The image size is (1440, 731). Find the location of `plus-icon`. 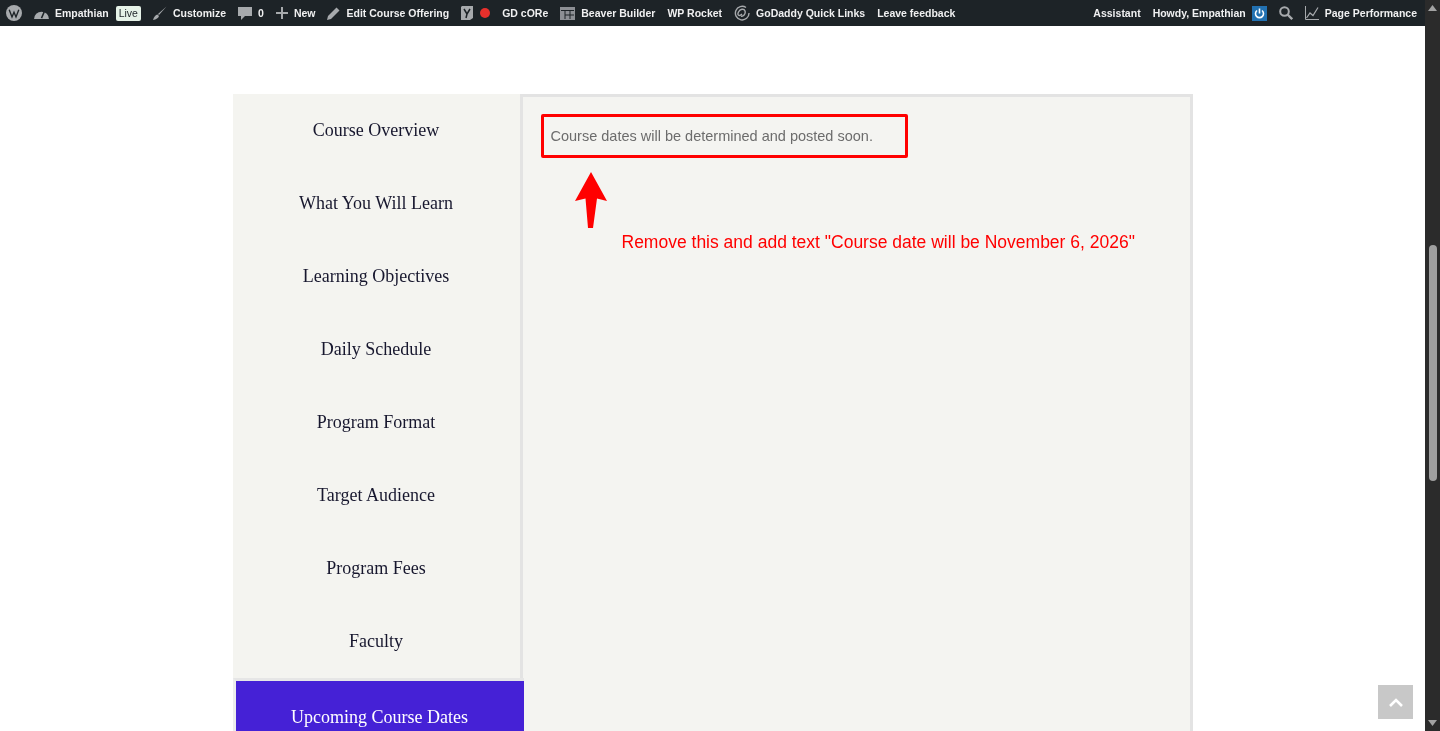

plus-icon is located at coordinates (281, 13).